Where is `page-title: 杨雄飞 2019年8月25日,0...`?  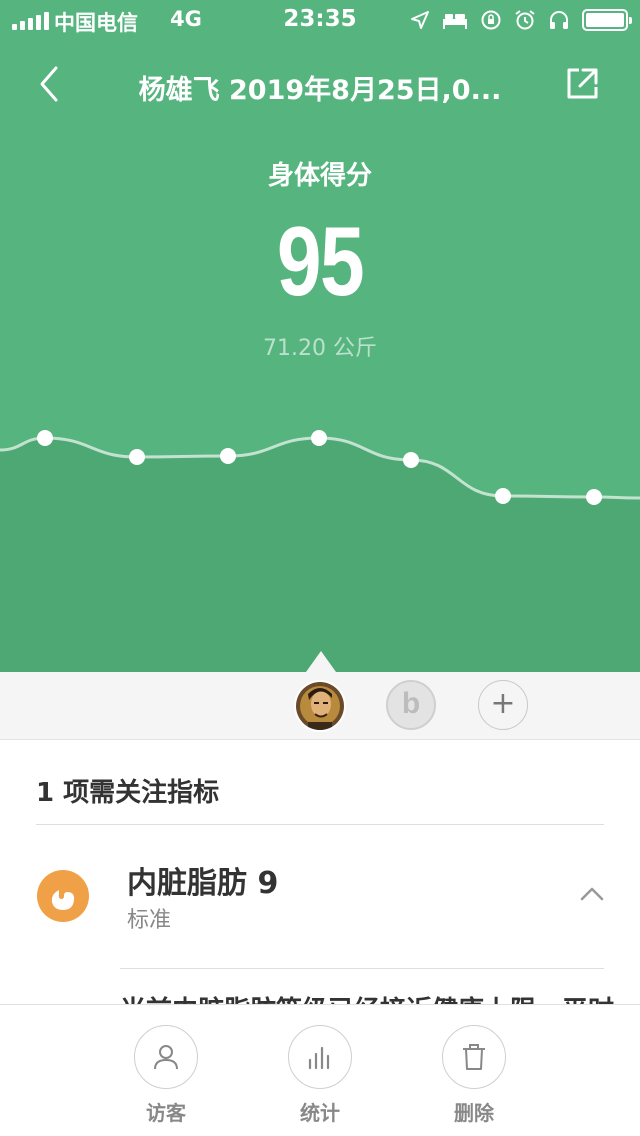 page-title: 杨雄飞 2019年8月25日,0... is located at coordinates (320, 90).